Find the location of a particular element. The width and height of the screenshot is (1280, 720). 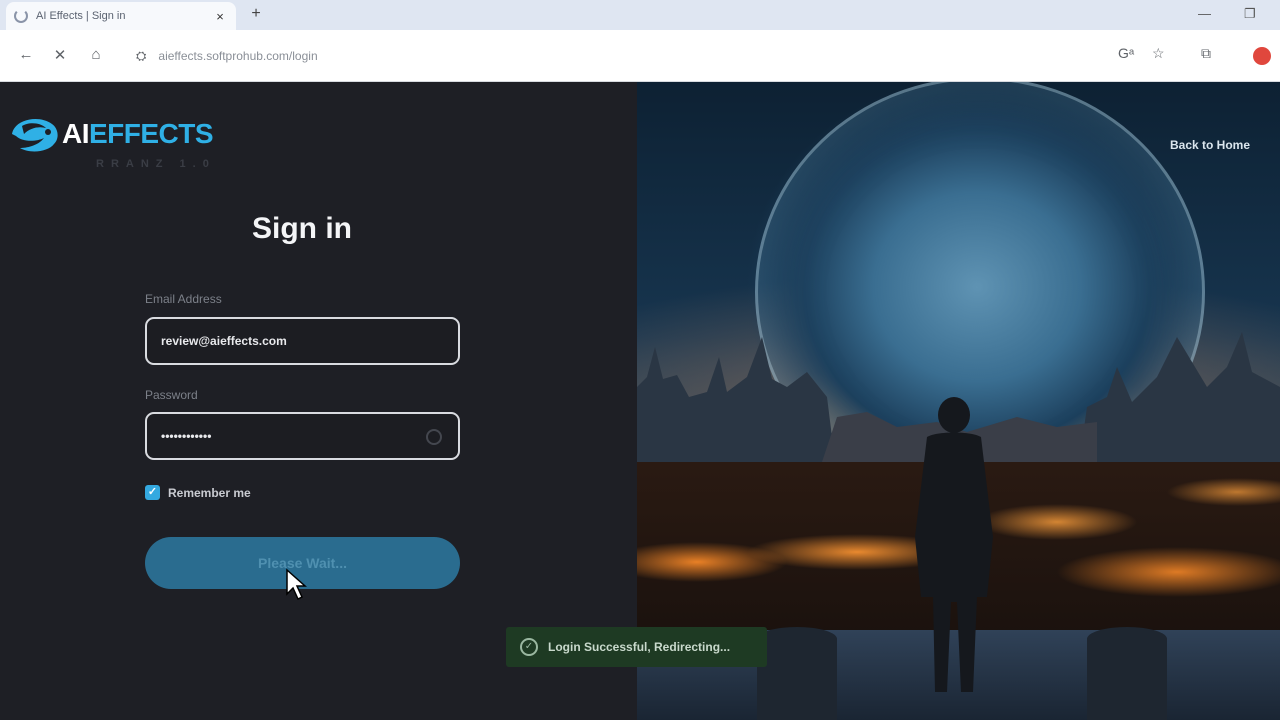

profile-avatar is located at coordinates (1262, 56).